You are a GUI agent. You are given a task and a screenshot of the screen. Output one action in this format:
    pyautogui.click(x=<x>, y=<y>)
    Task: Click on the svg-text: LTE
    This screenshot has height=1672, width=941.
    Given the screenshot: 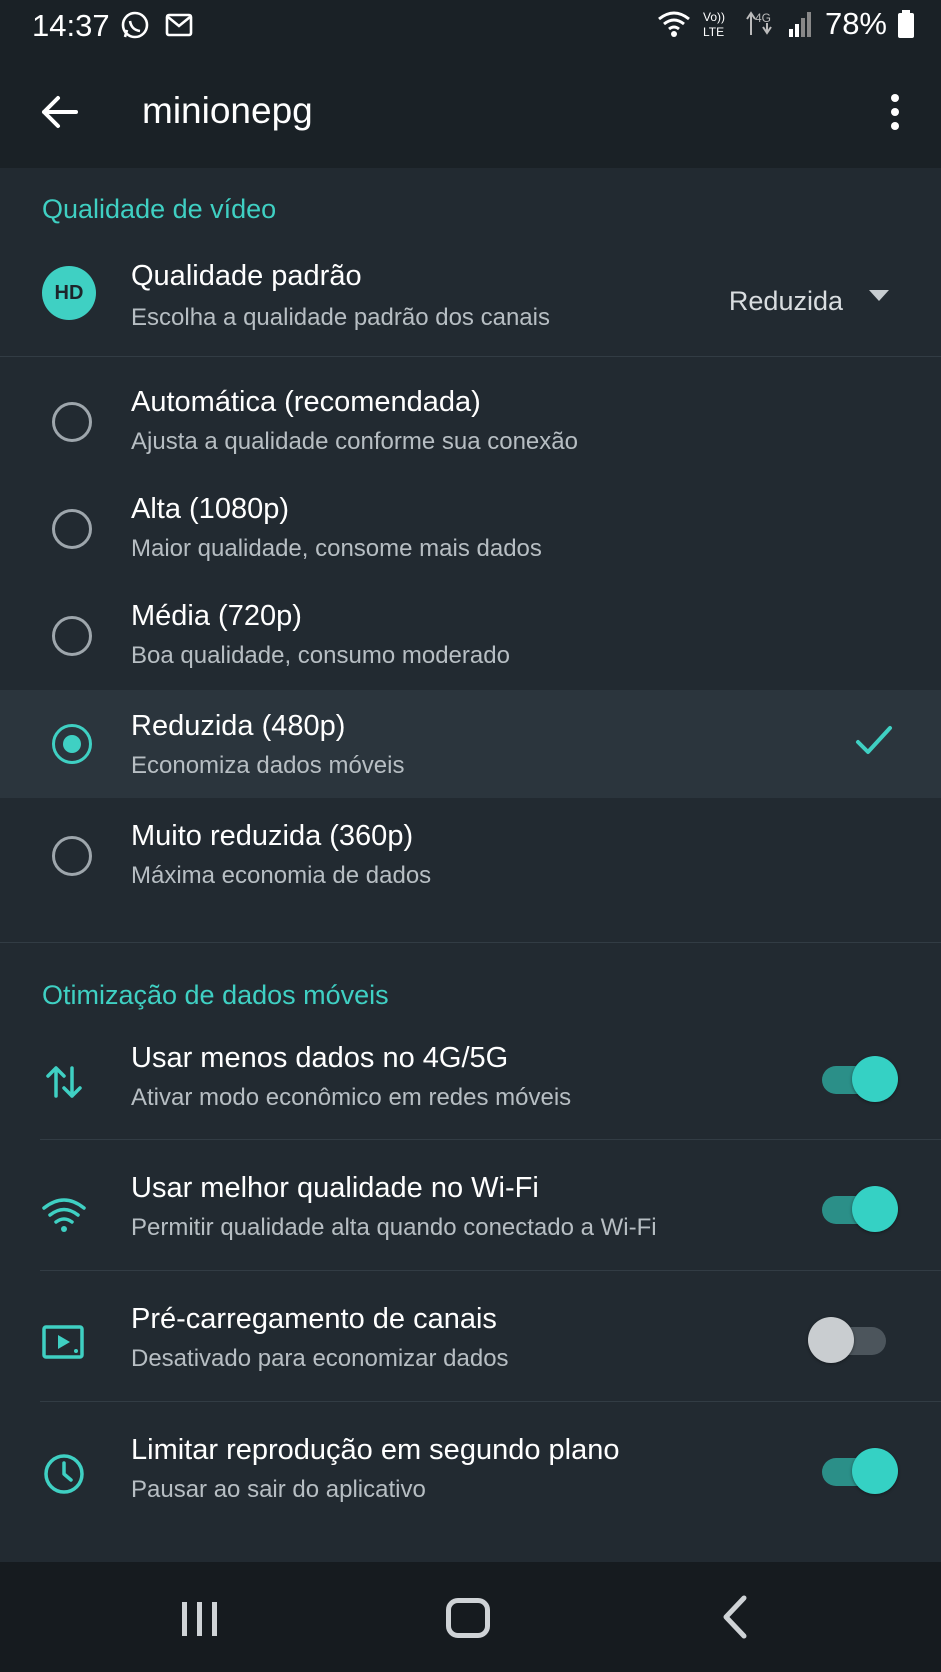 What is the action you would take?
    pyautogui.click(x=713, y=32)
    